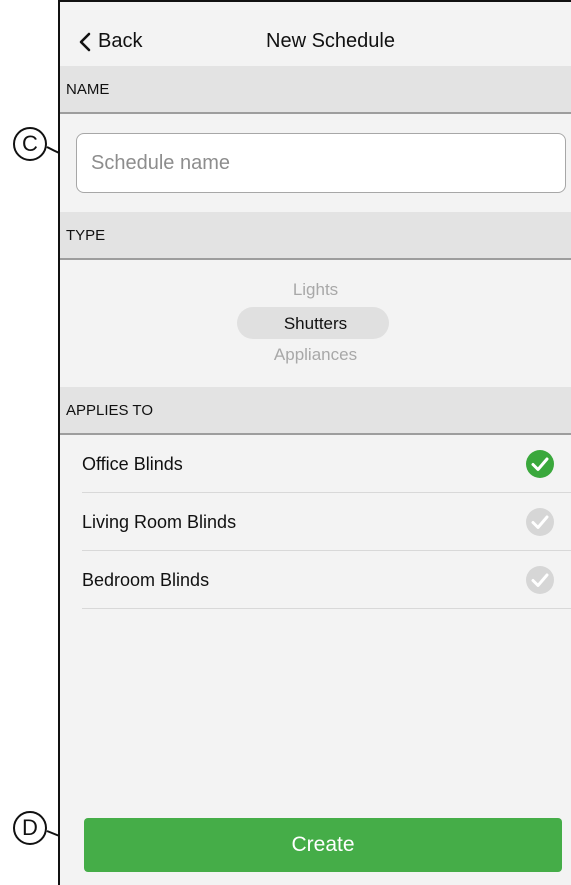  Describe the element at coordinates (315, 236) in the screenshot. I see `section-header-type: TYPE` at that location.